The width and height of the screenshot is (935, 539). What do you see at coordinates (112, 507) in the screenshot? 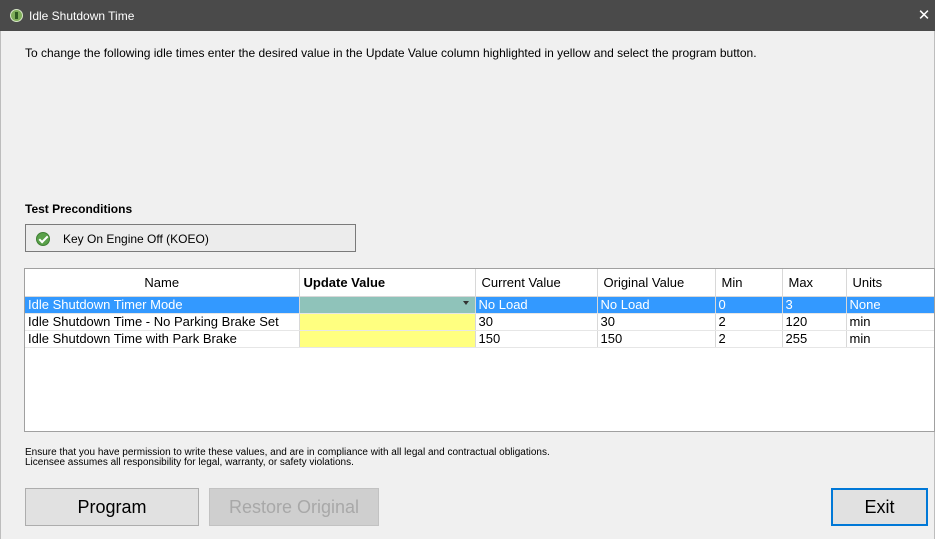
I see `program-button: Program` at bounding box center [112, 507].